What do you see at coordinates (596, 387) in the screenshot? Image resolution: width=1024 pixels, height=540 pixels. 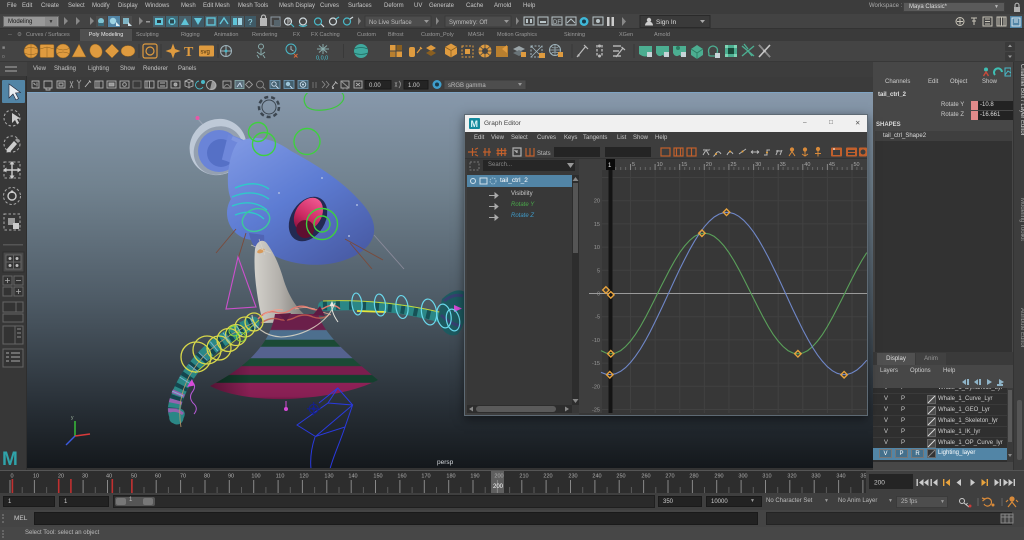 I see `svg-text: -20` at bounding box center [596, 387].